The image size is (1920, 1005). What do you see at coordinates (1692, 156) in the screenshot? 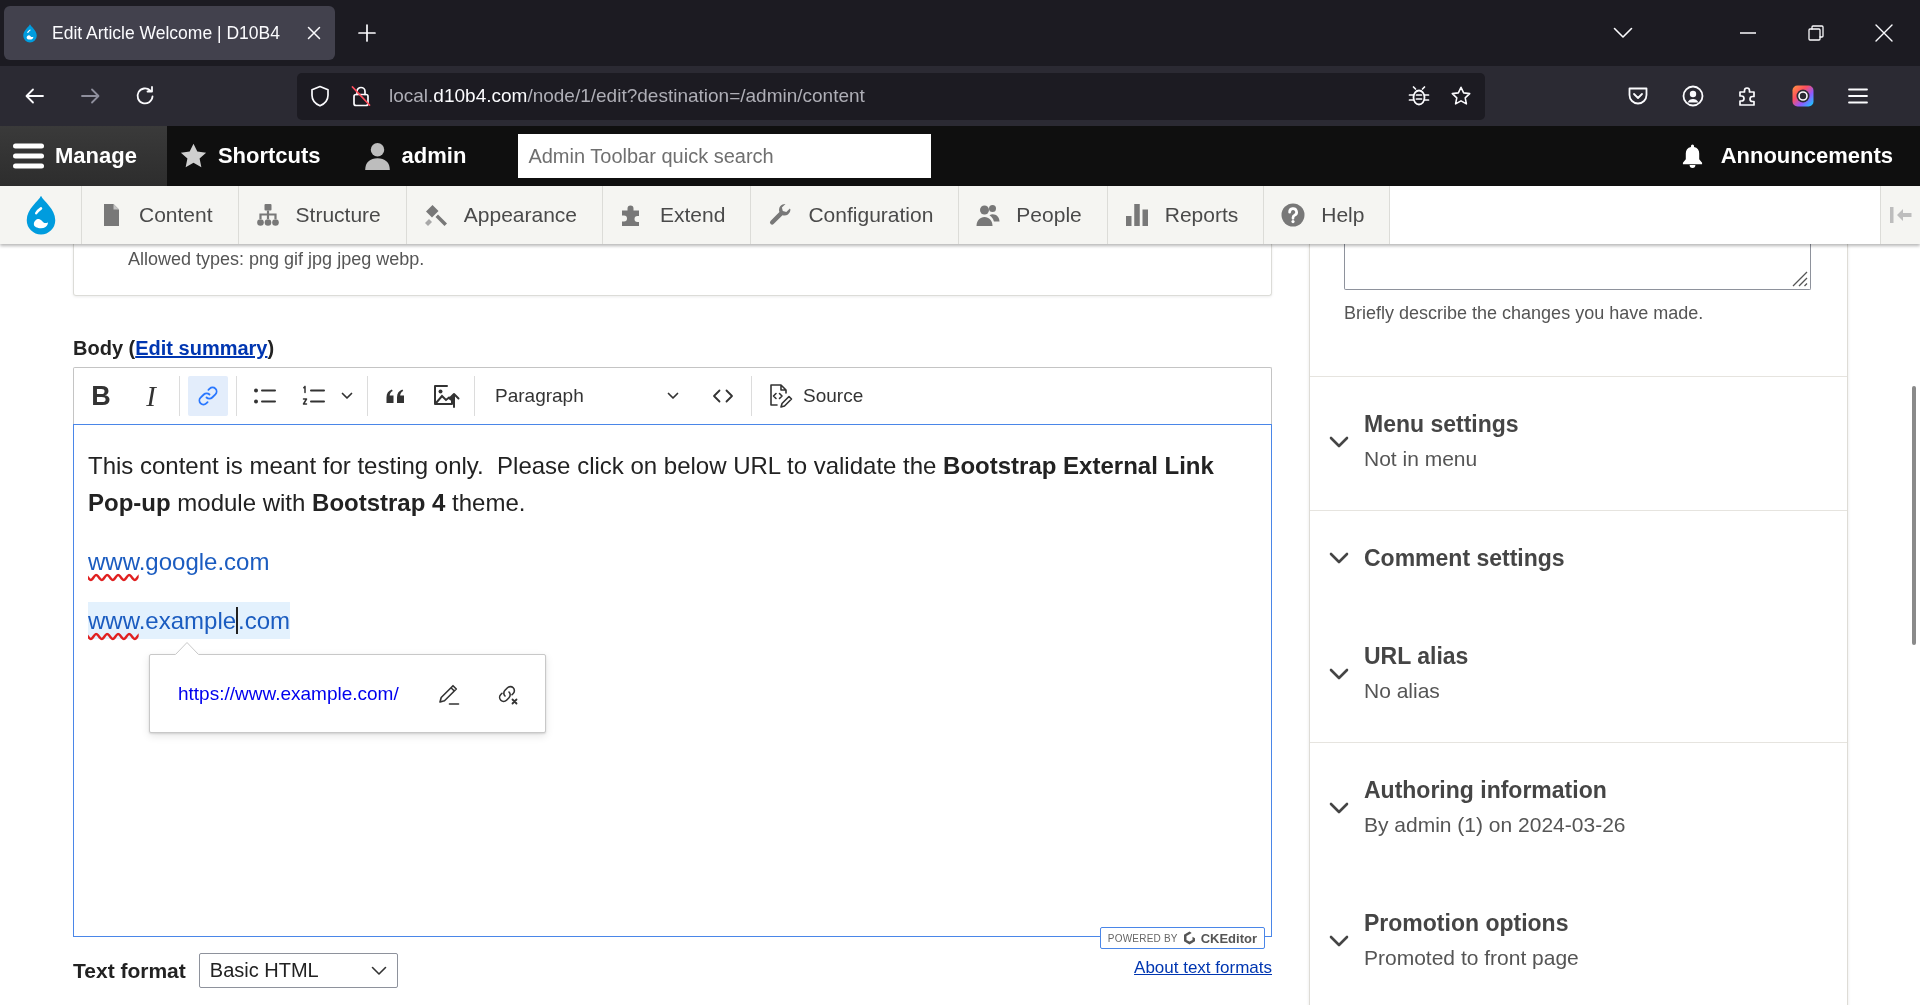
I see `bell-icon` at bounding box center [1692, 156].